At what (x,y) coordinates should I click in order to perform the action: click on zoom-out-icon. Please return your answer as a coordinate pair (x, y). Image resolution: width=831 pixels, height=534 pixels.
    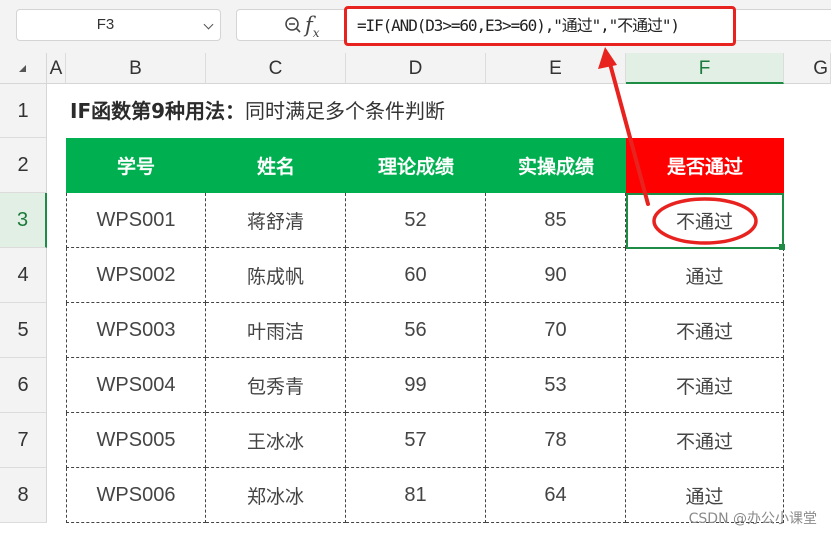
    Looking at the image, I should click on (293, 25).